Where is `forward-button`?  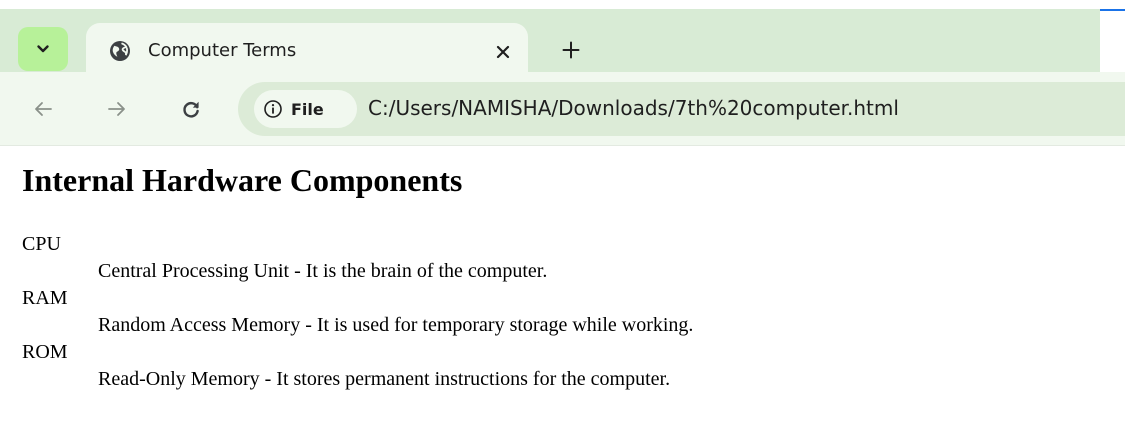
forward-button is located at coordinates (117, 109).